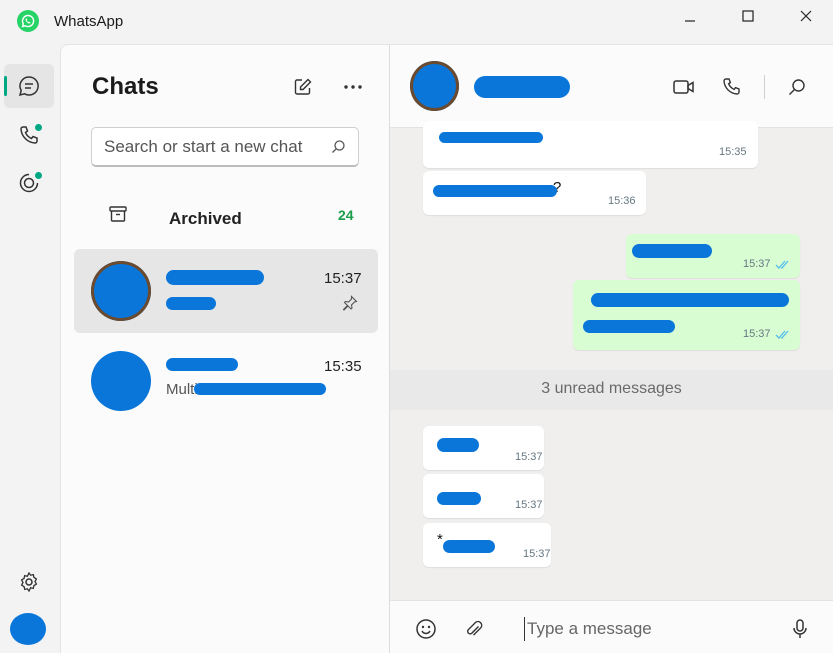 This screenshot has height=653, width=833. What do you see at coordinates (118, 214) in the screenshot?
I see `archive-icon` at bounding box center [118, 214].